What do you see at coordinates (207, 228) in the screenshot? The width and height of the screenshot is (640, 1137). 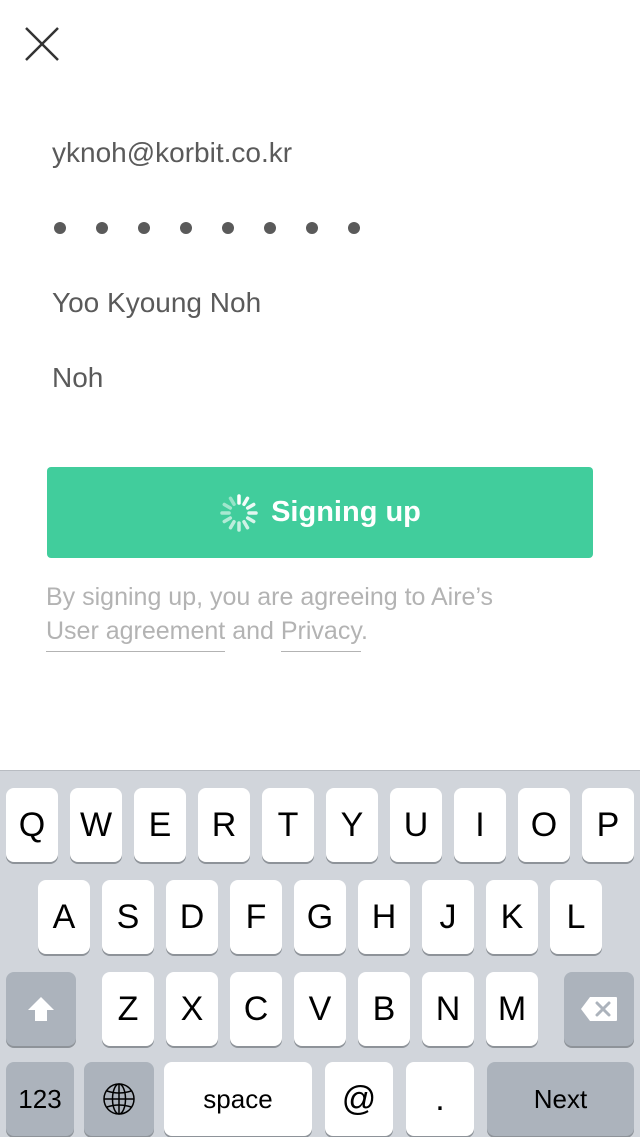 I see `password-dots` at bounding box center [207, 228].